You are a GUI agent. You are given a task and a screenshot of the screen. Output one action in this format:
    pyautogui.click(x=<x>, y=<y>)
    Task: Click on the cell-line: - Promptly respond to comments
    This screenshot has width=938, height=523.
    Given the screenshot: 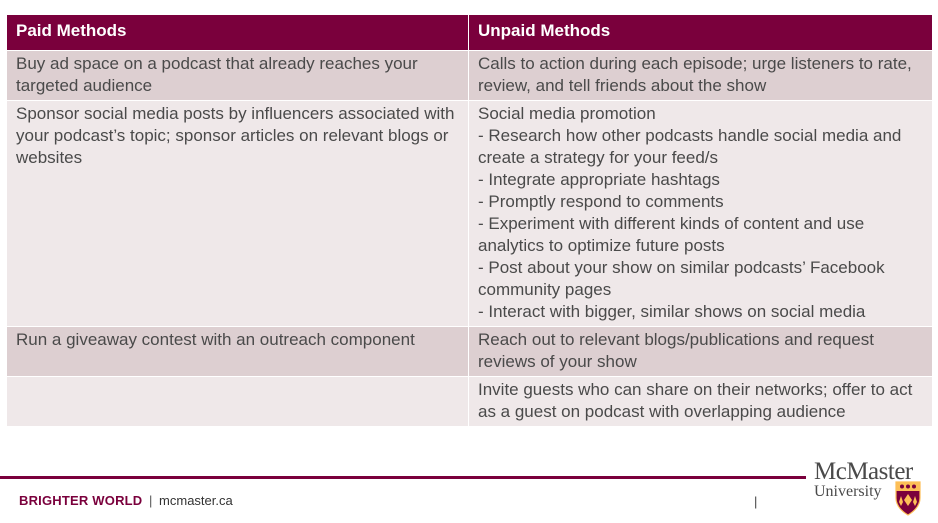 What is the action you would take?
    pyautogui.click(x=601, y=201)
    